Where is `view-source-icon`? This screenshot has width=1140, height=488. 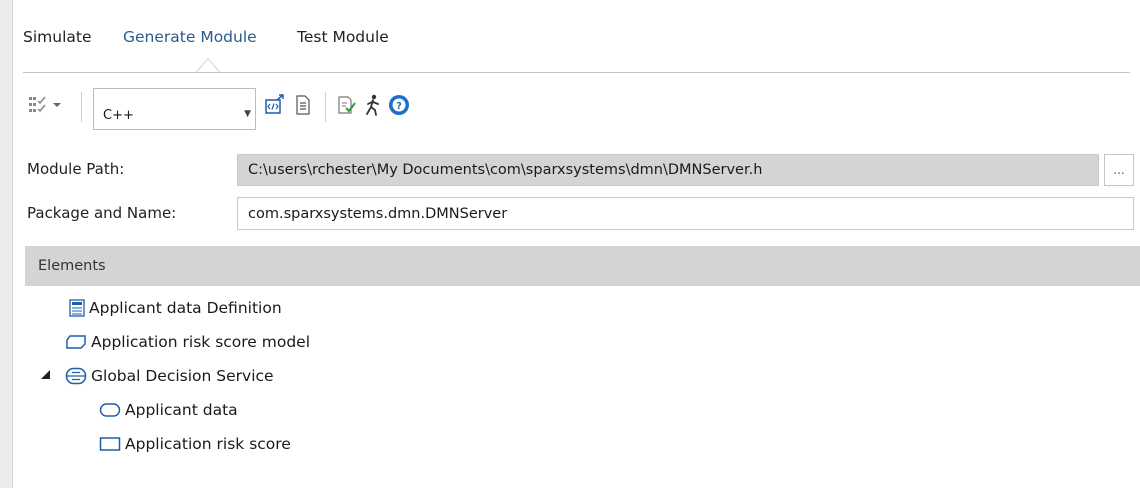
view-source-icon is located at coordinates (303, 105).